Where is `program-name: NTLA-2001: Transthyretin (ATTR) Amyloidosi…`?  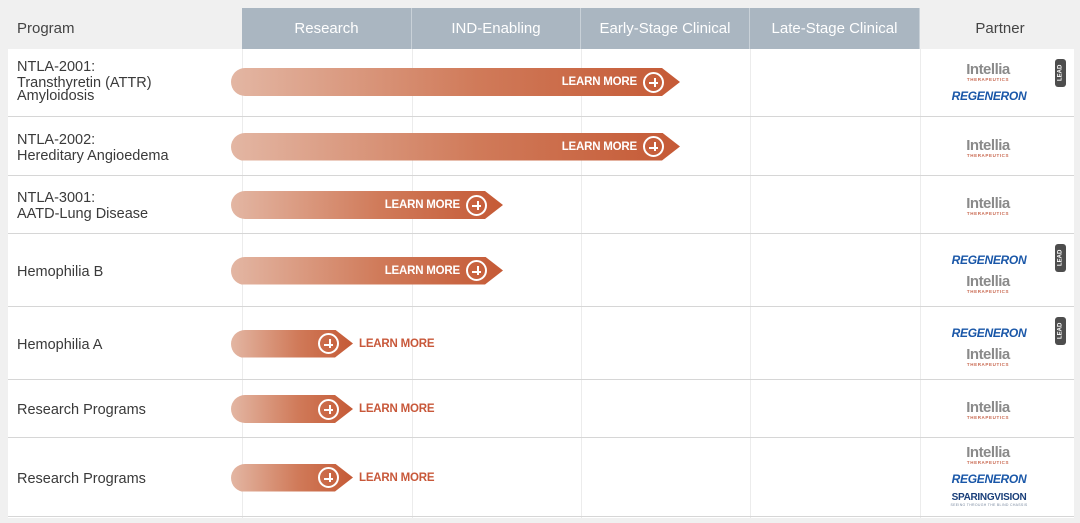
program-name: NTLA-2001: Transthyretin (ATTR) Amyloidosi… is located at coordinates (84, 81).